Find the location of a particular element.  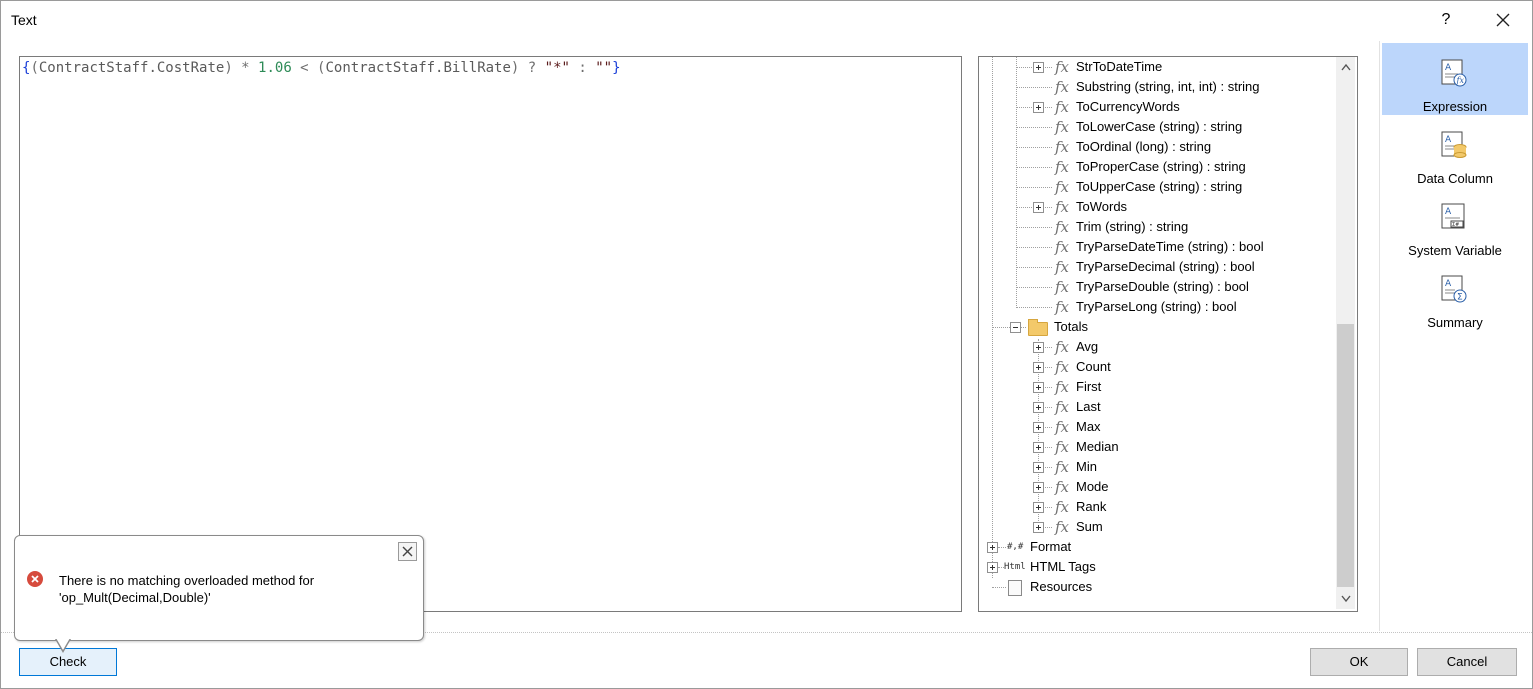

title-bar: Text ? is located at coordinates (766, 20).